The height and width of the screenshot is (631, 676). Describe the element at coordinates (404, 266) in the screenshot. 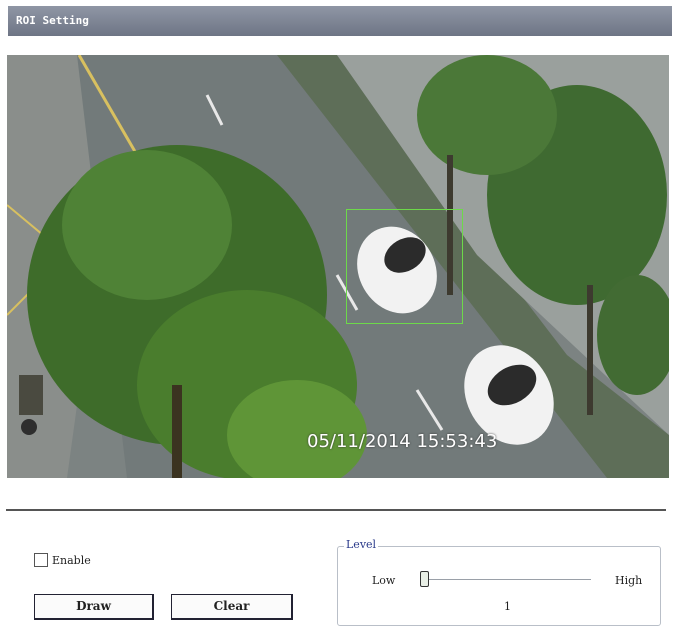

I see `roi-selection-box` at that location.